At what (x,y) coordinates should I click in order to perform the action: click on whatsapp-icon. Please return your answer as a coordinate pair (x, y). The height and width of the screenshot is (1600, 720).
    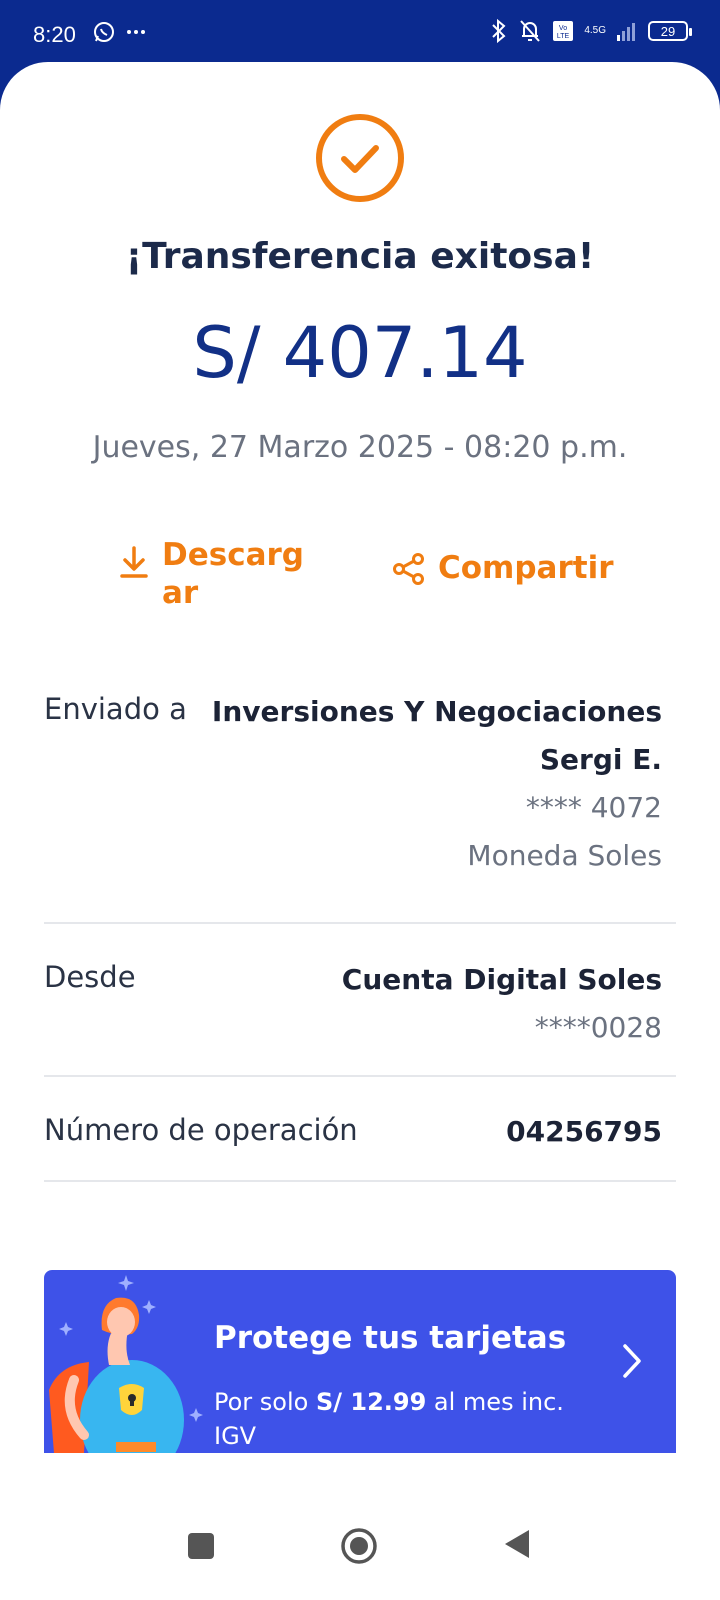
    Looking at the image, I should click on (104, 32).